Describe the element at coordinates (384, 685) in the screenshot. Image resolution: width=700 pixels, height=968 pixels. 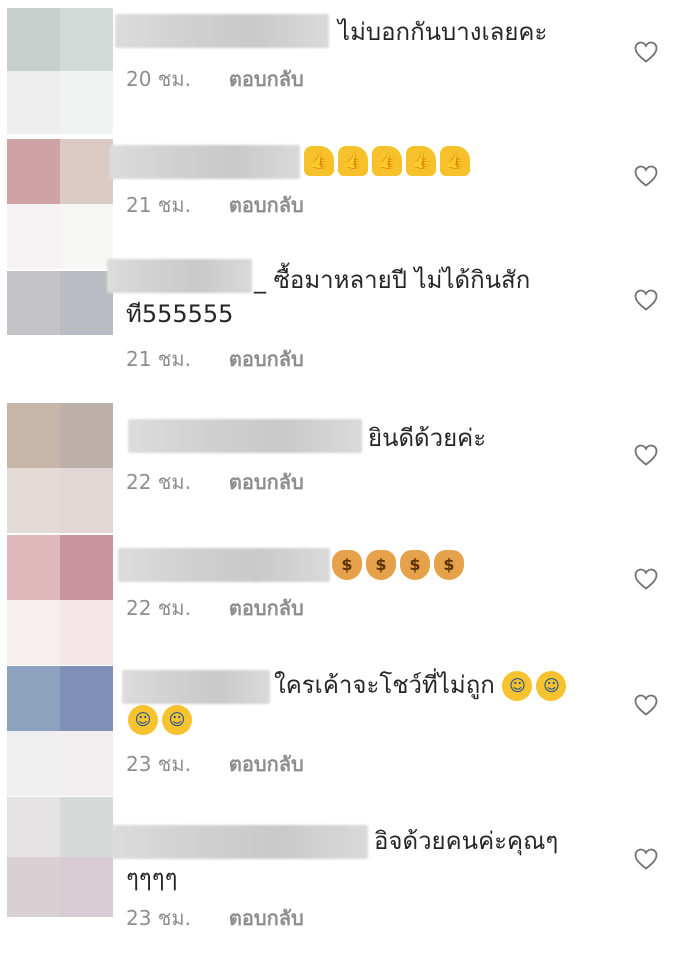
I see `comment-text: ใครเค้าจะโชว์ที่ไม่ถูก` at that location.